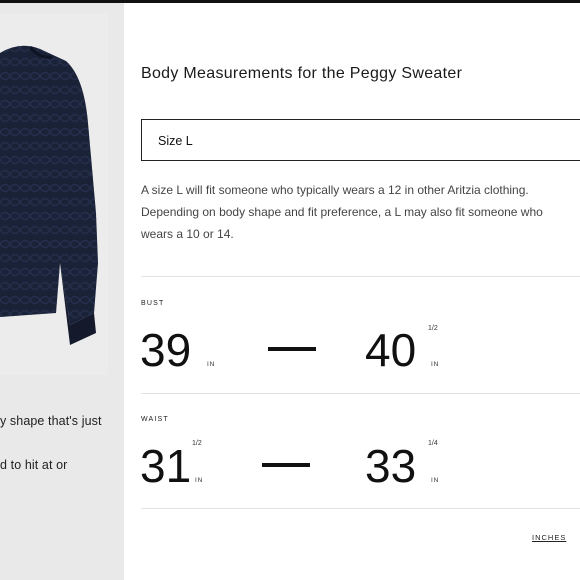  What do you see at coordinates (187, 234) in the screenshot?
I see `description-line: wears a 10 or 14.` at bounding box center [187, 234].